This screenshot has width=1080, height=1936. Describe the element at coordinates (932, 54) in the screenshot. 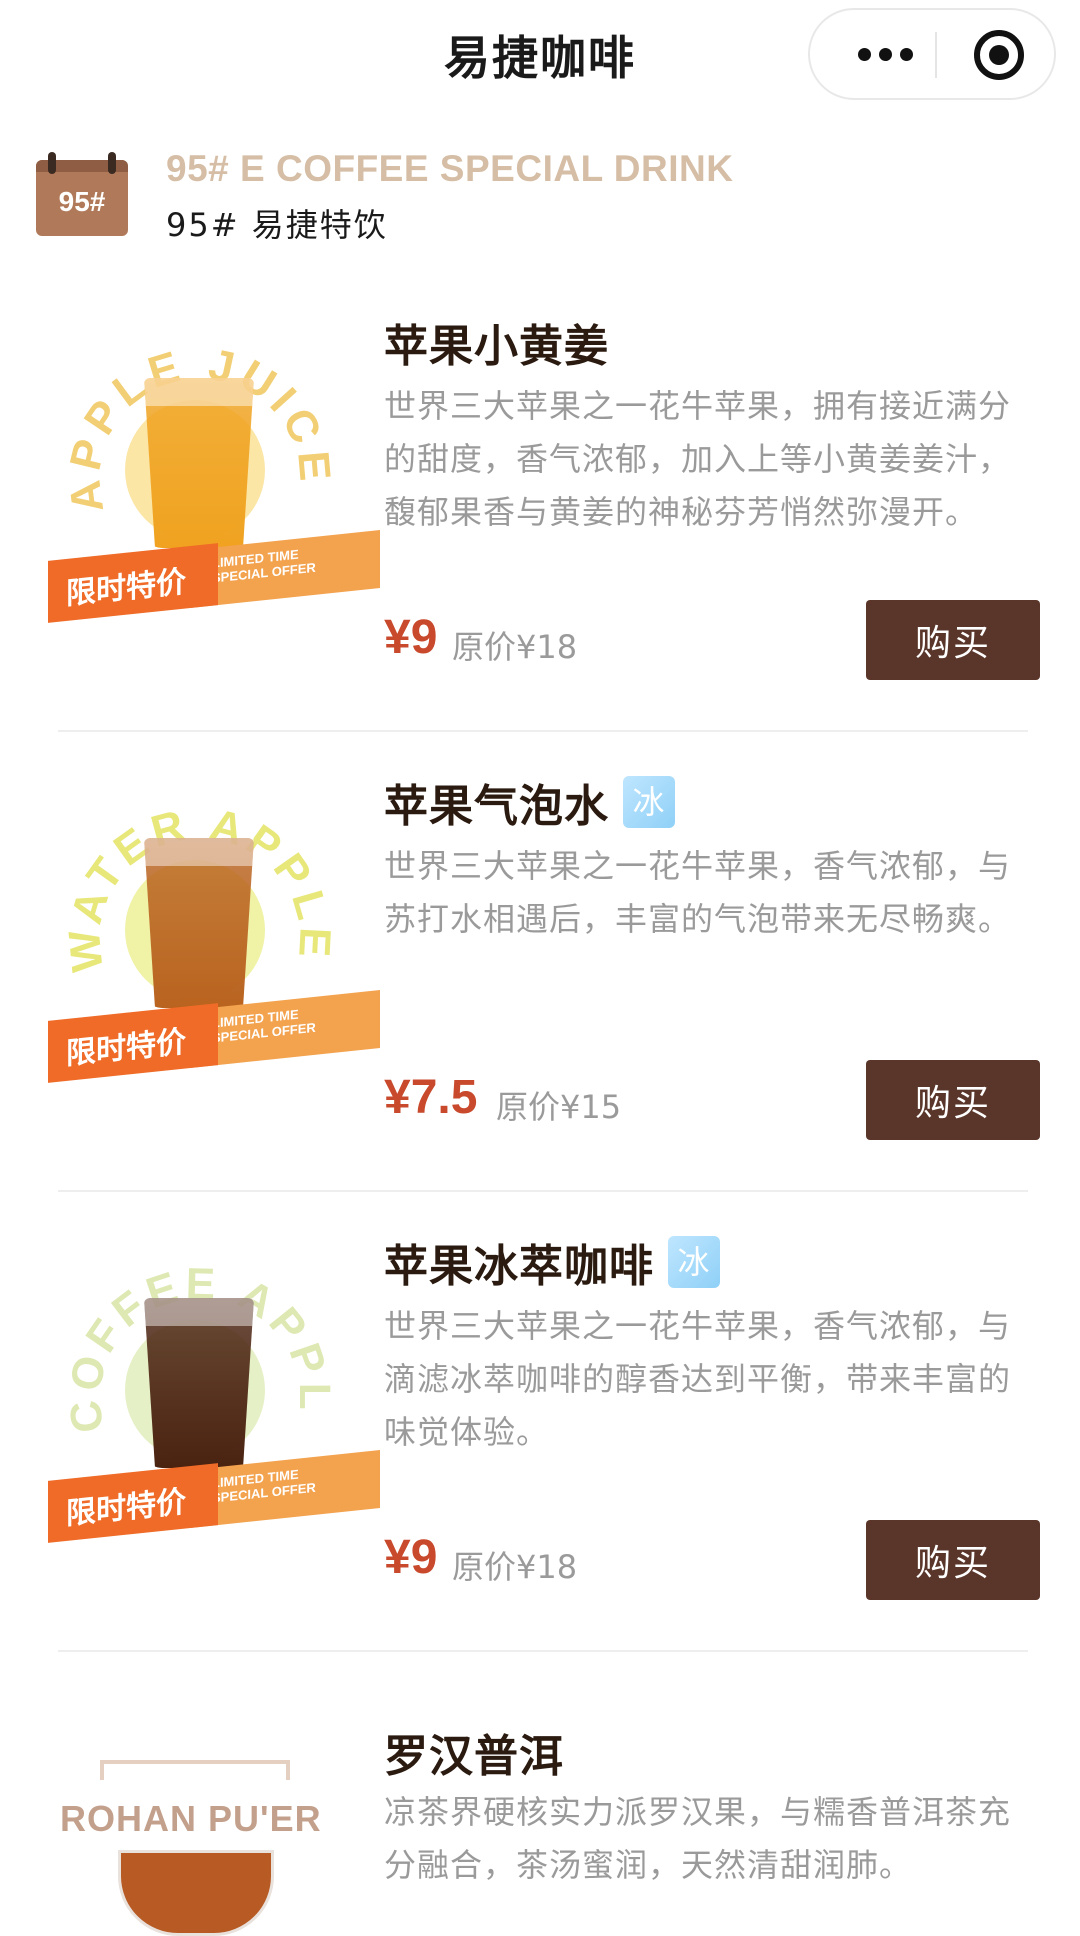

I see `mini-program-capsule` at that location.